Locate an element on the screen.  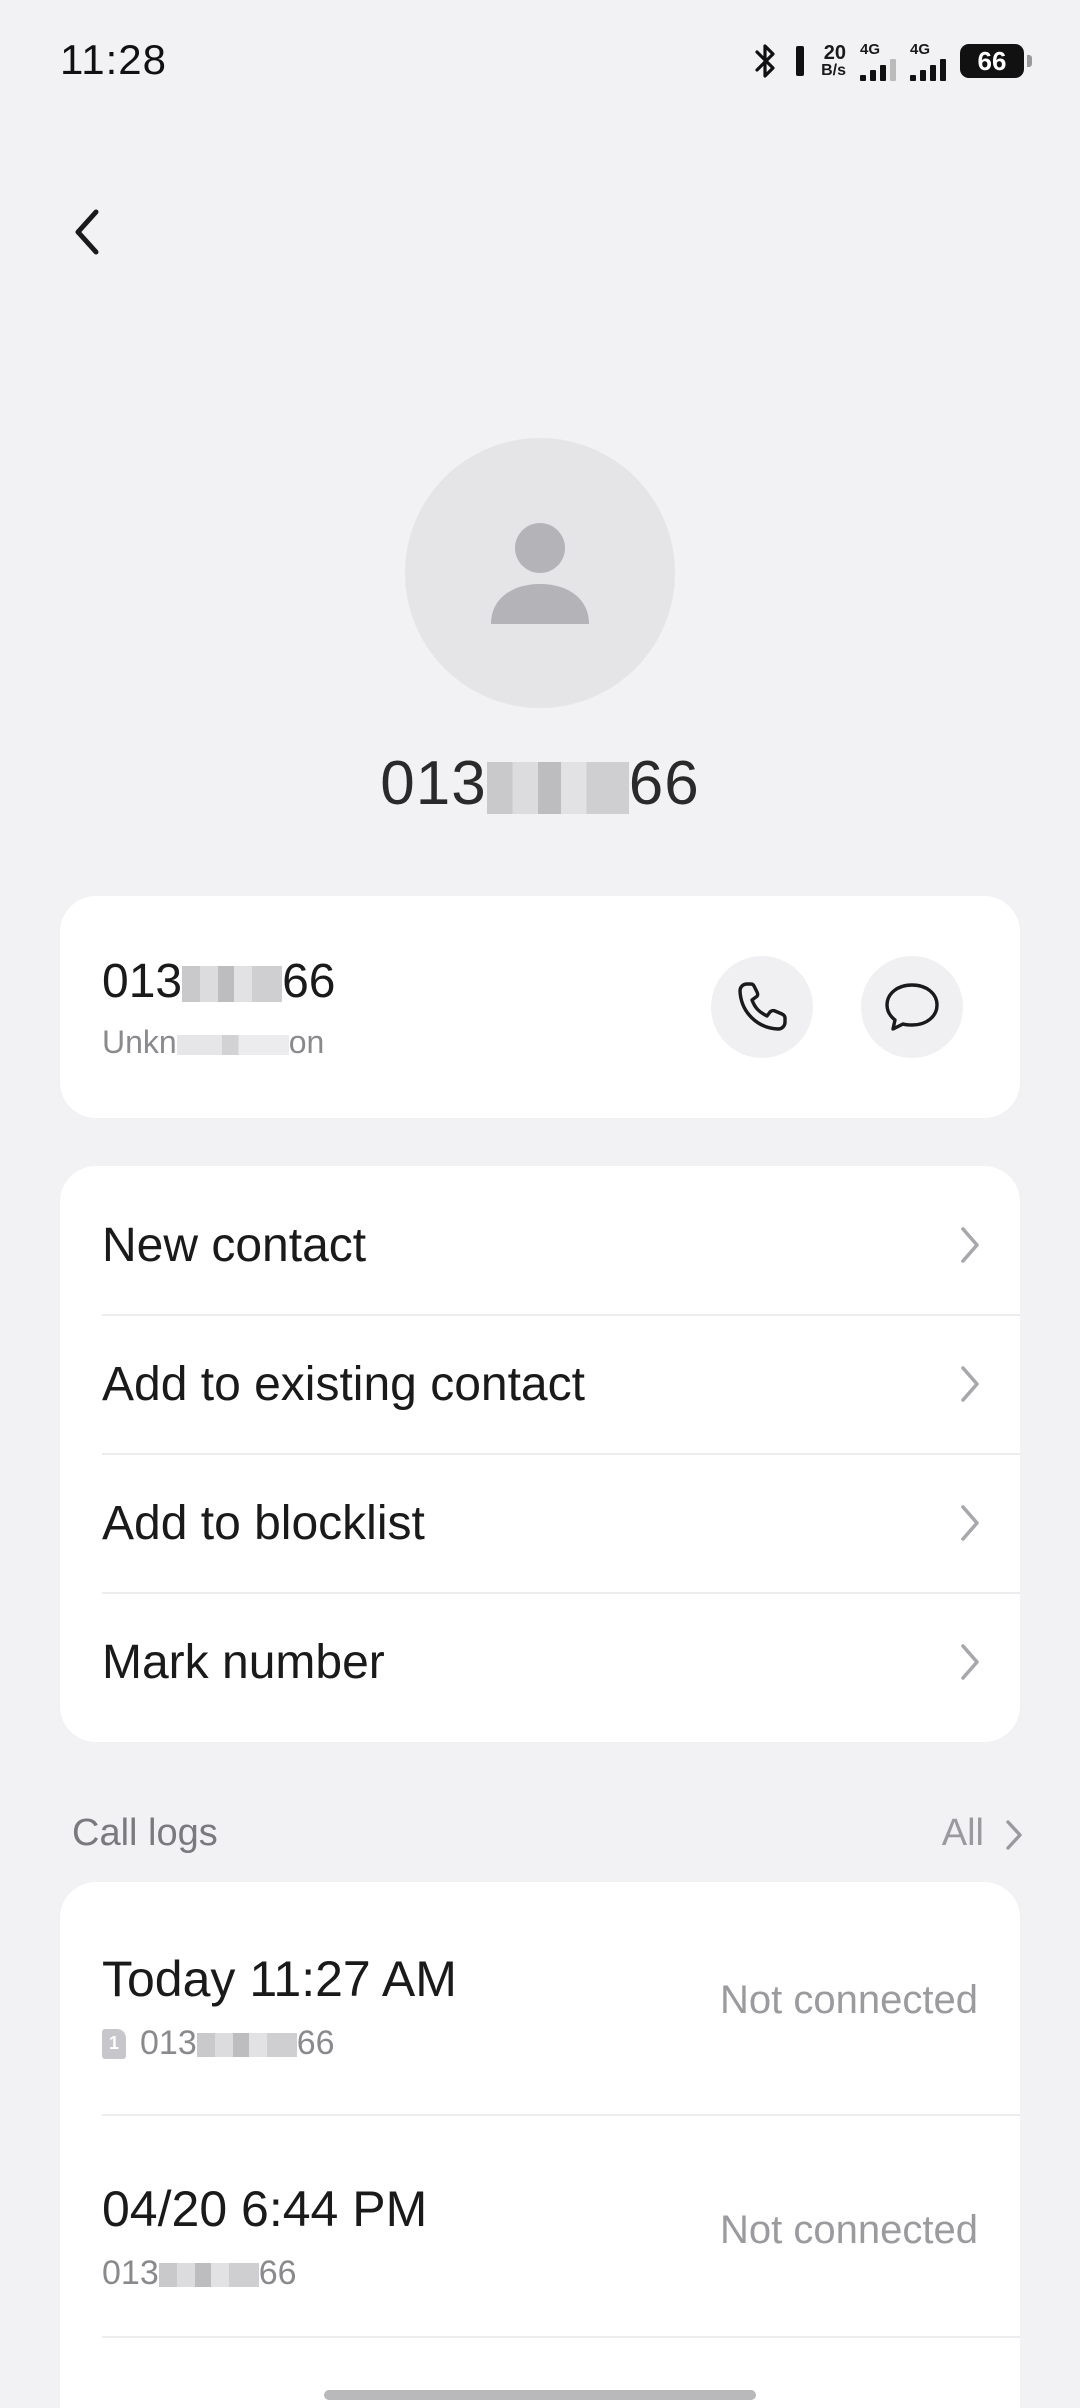
number-card: 013 66 Unkn on is located at coordinates (540, 1007).